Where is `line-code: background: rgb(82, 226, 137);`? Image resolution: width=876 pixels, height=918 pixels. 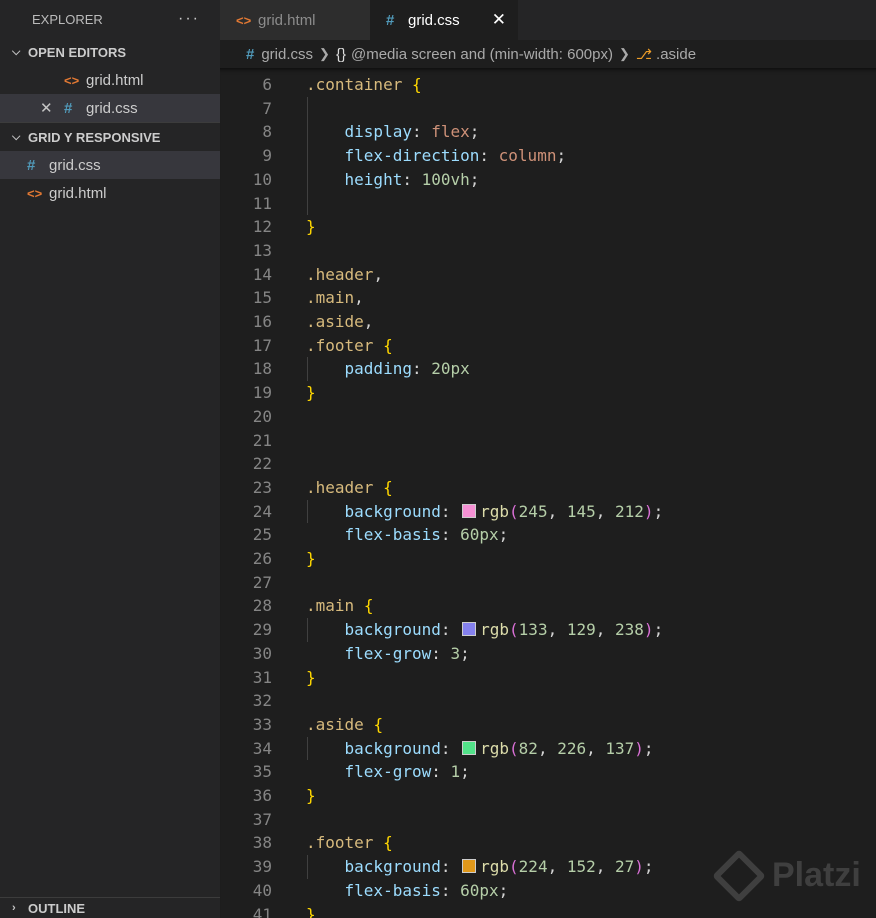 line-code: background: rgb(82, 226, 137); is located at coordinates (480, 749).